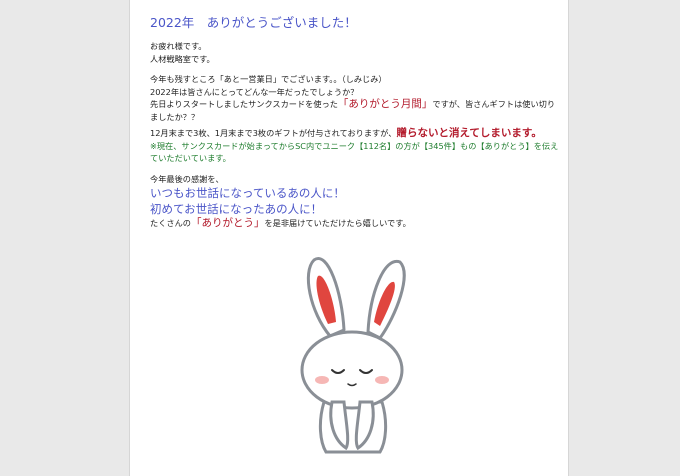 Image resolution: width=680 pixels, height=476 pixels. What do you see at coordinates (385, 104) in the screenshot?
I see `thanks-month-highlight: 「ありがとう月間」` at bounding box center [385, 104].